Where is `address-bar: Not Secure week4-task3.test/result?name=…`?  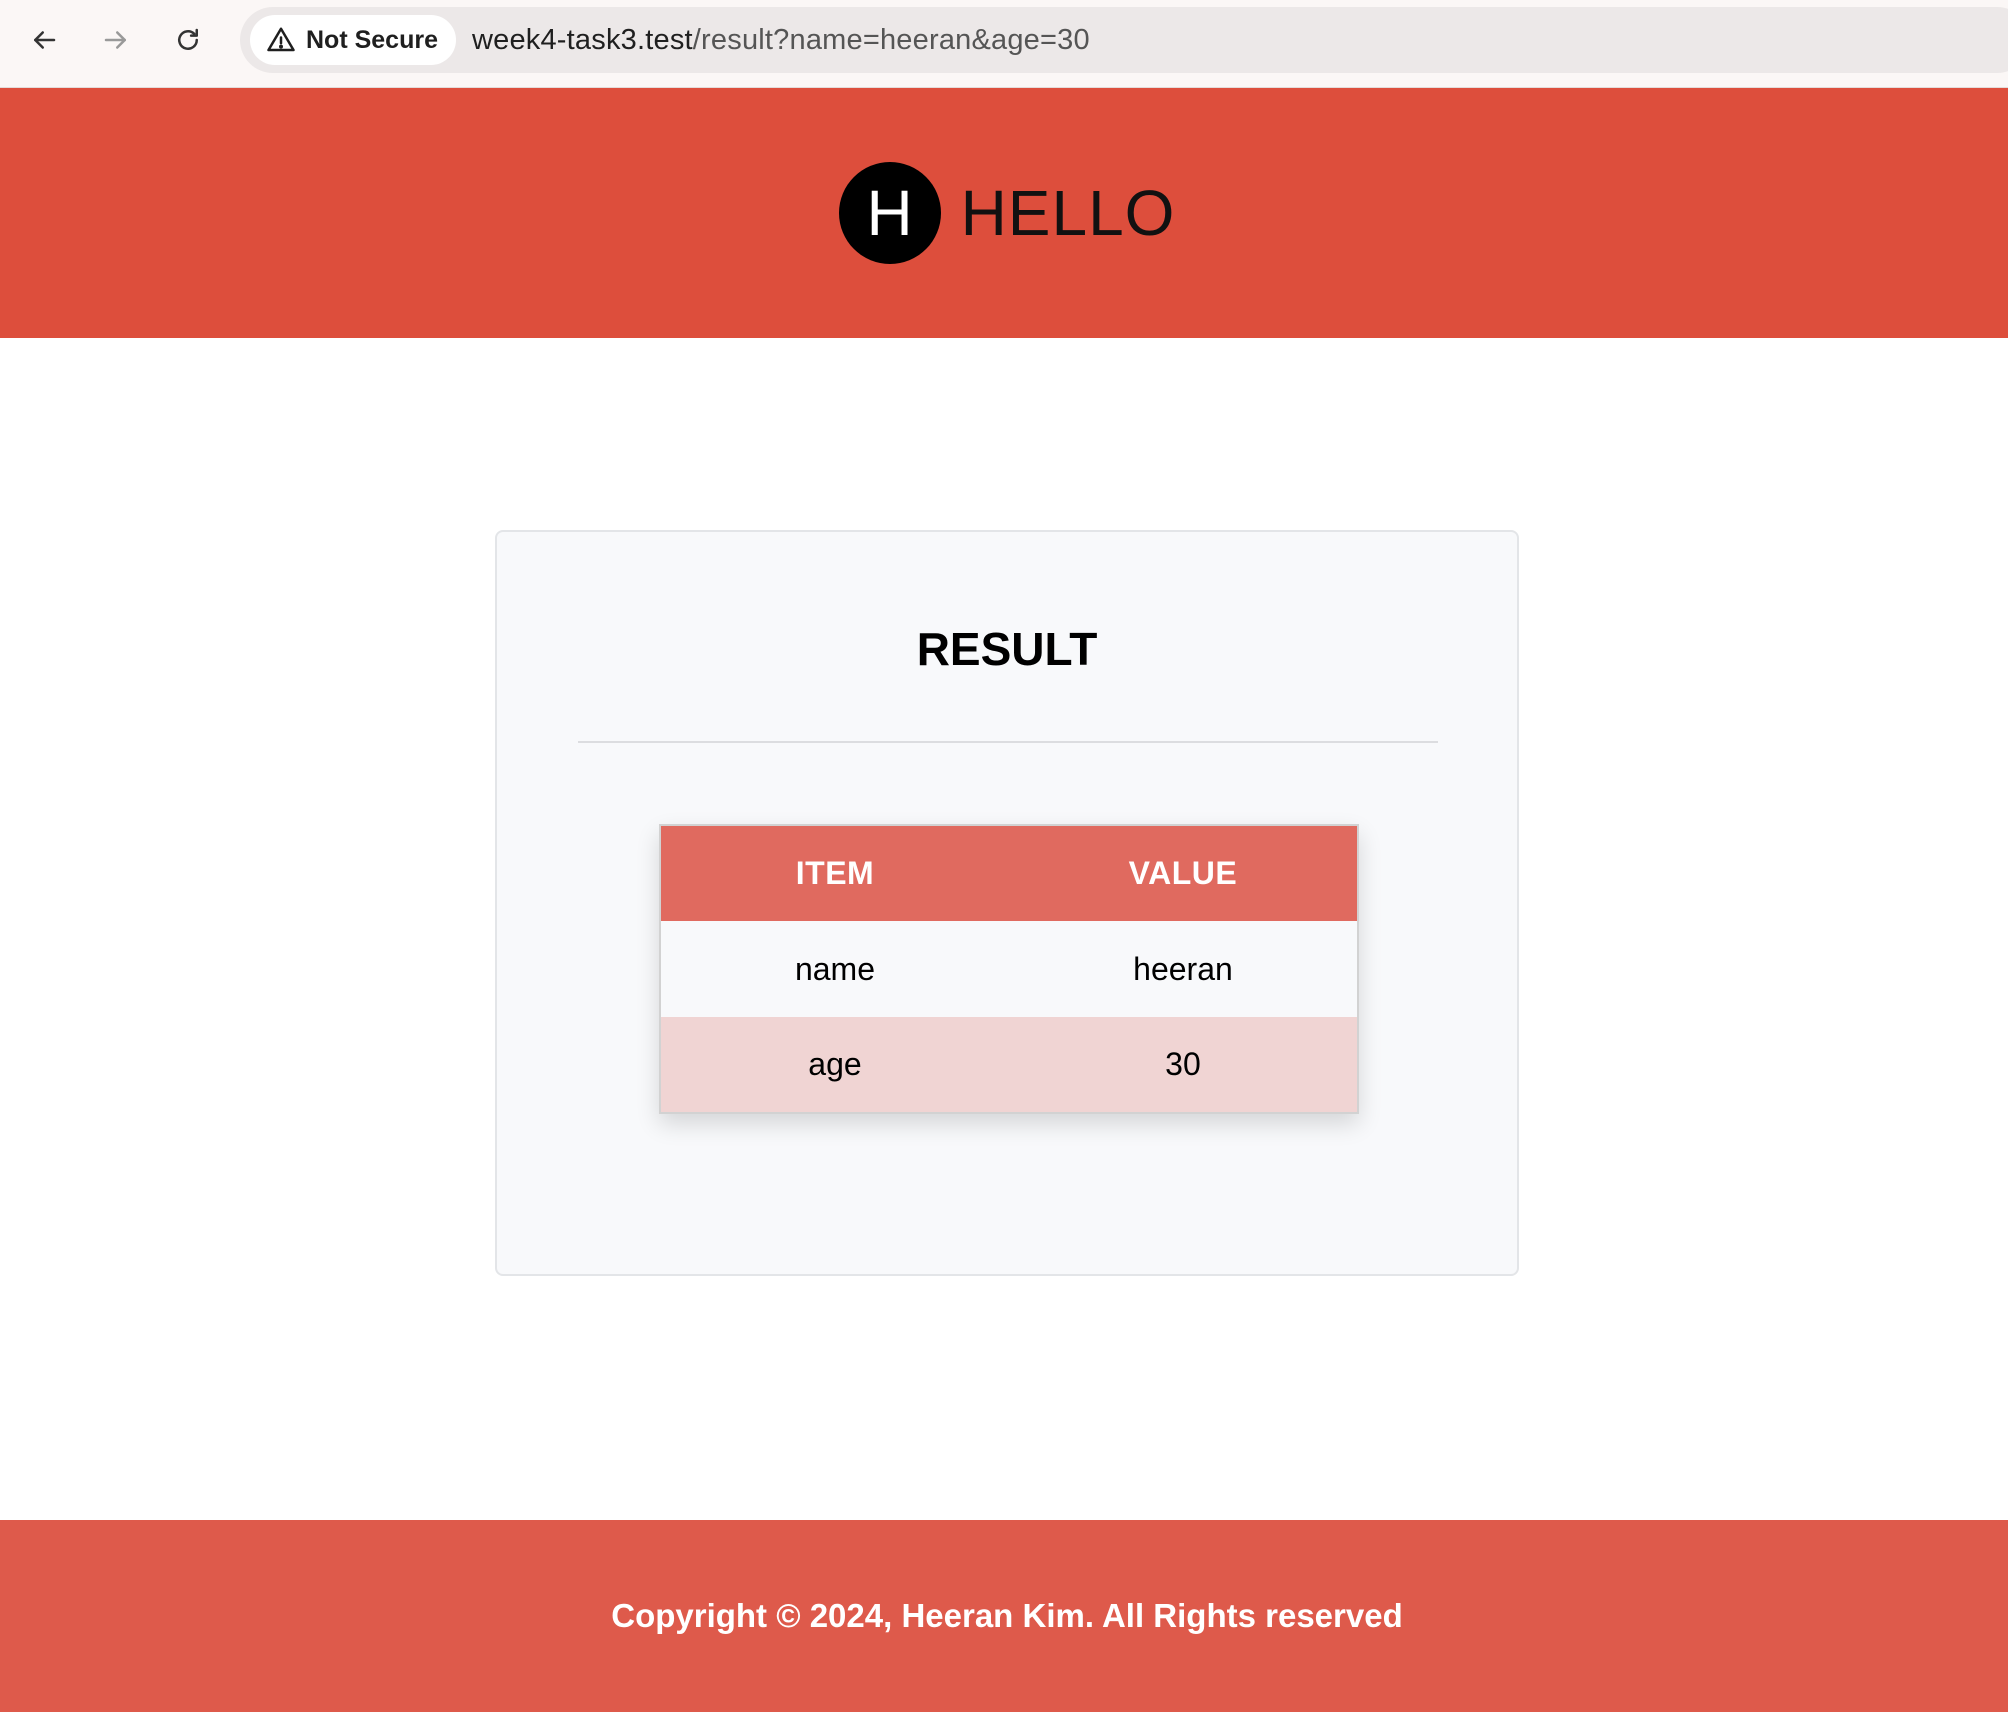 address-bar: Not Secure week4-task3.test/result?name=… is located at coordinates (1124, 40).